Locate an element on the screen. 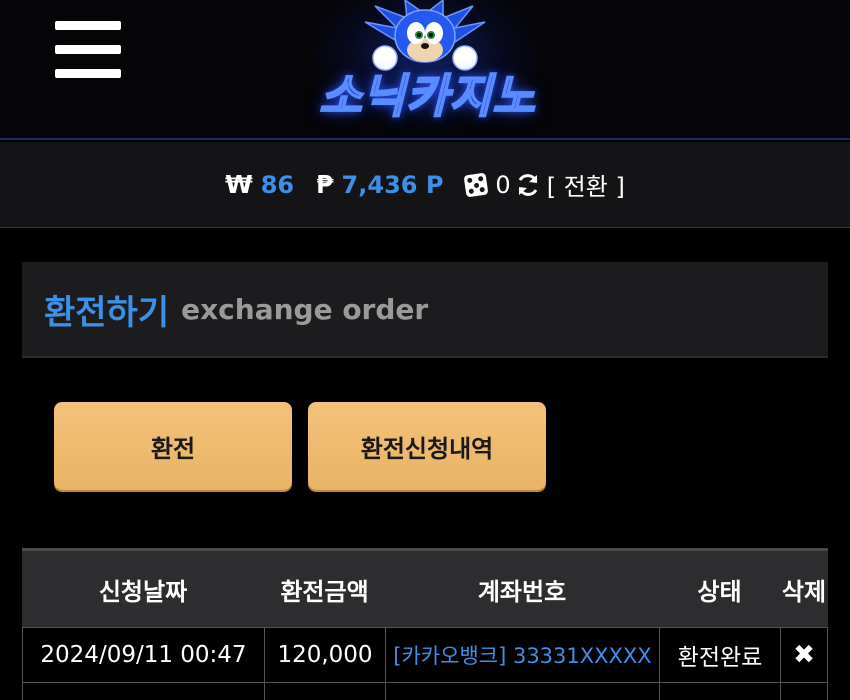  cell-amount: 120,000 is located at coordinates (324, 655).